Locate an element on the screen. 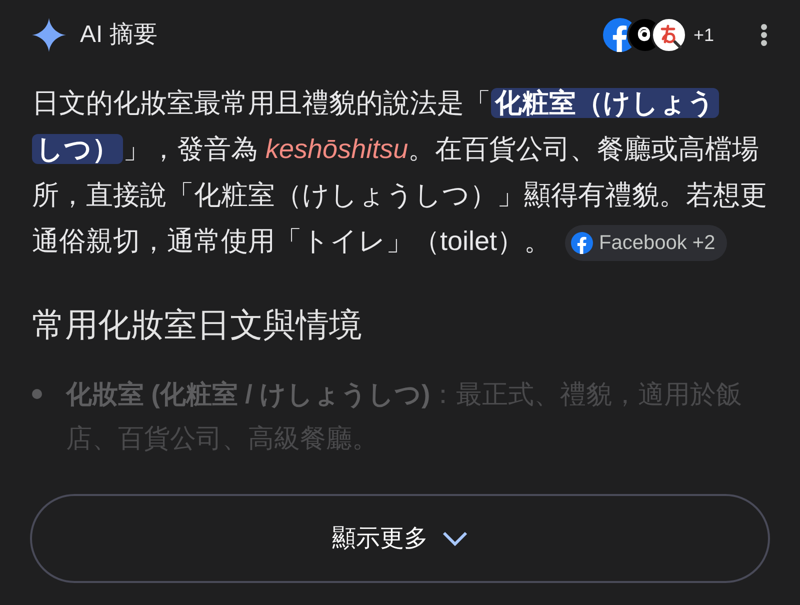  site-logo-icon is located at coordinates (669, 35).